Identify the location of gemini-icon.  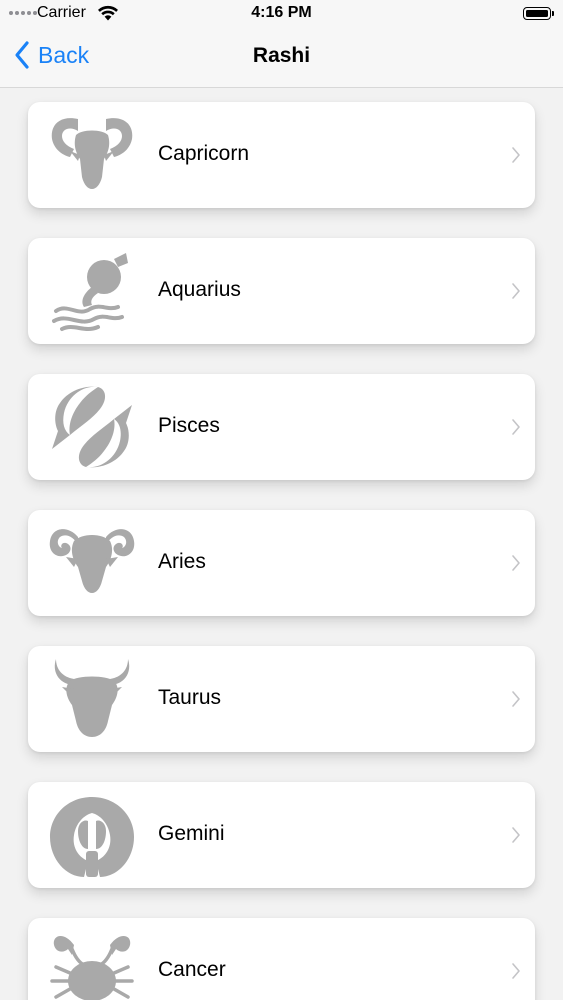
(92, 835).